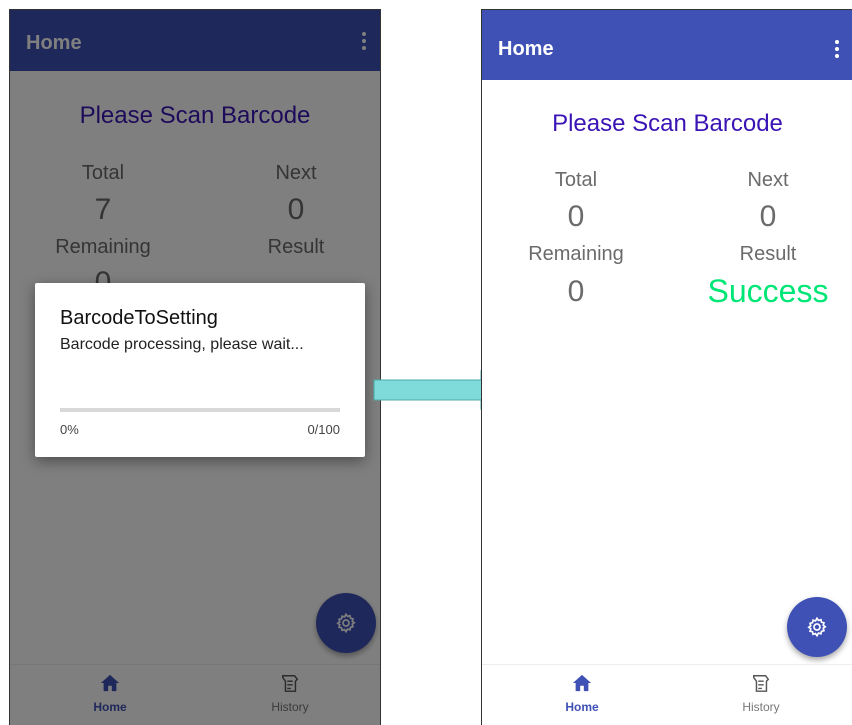  I want to click on nav-history: History, so click(761, 693).